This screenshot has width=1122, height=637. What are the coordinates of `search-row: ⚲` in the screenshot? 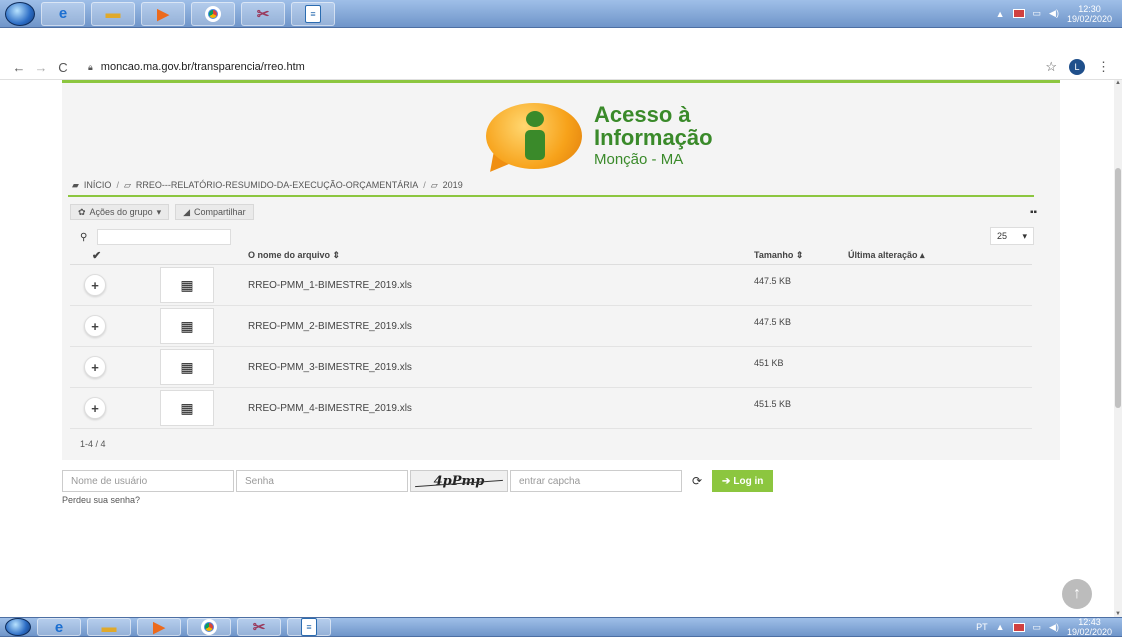 It's located at (156, 237).